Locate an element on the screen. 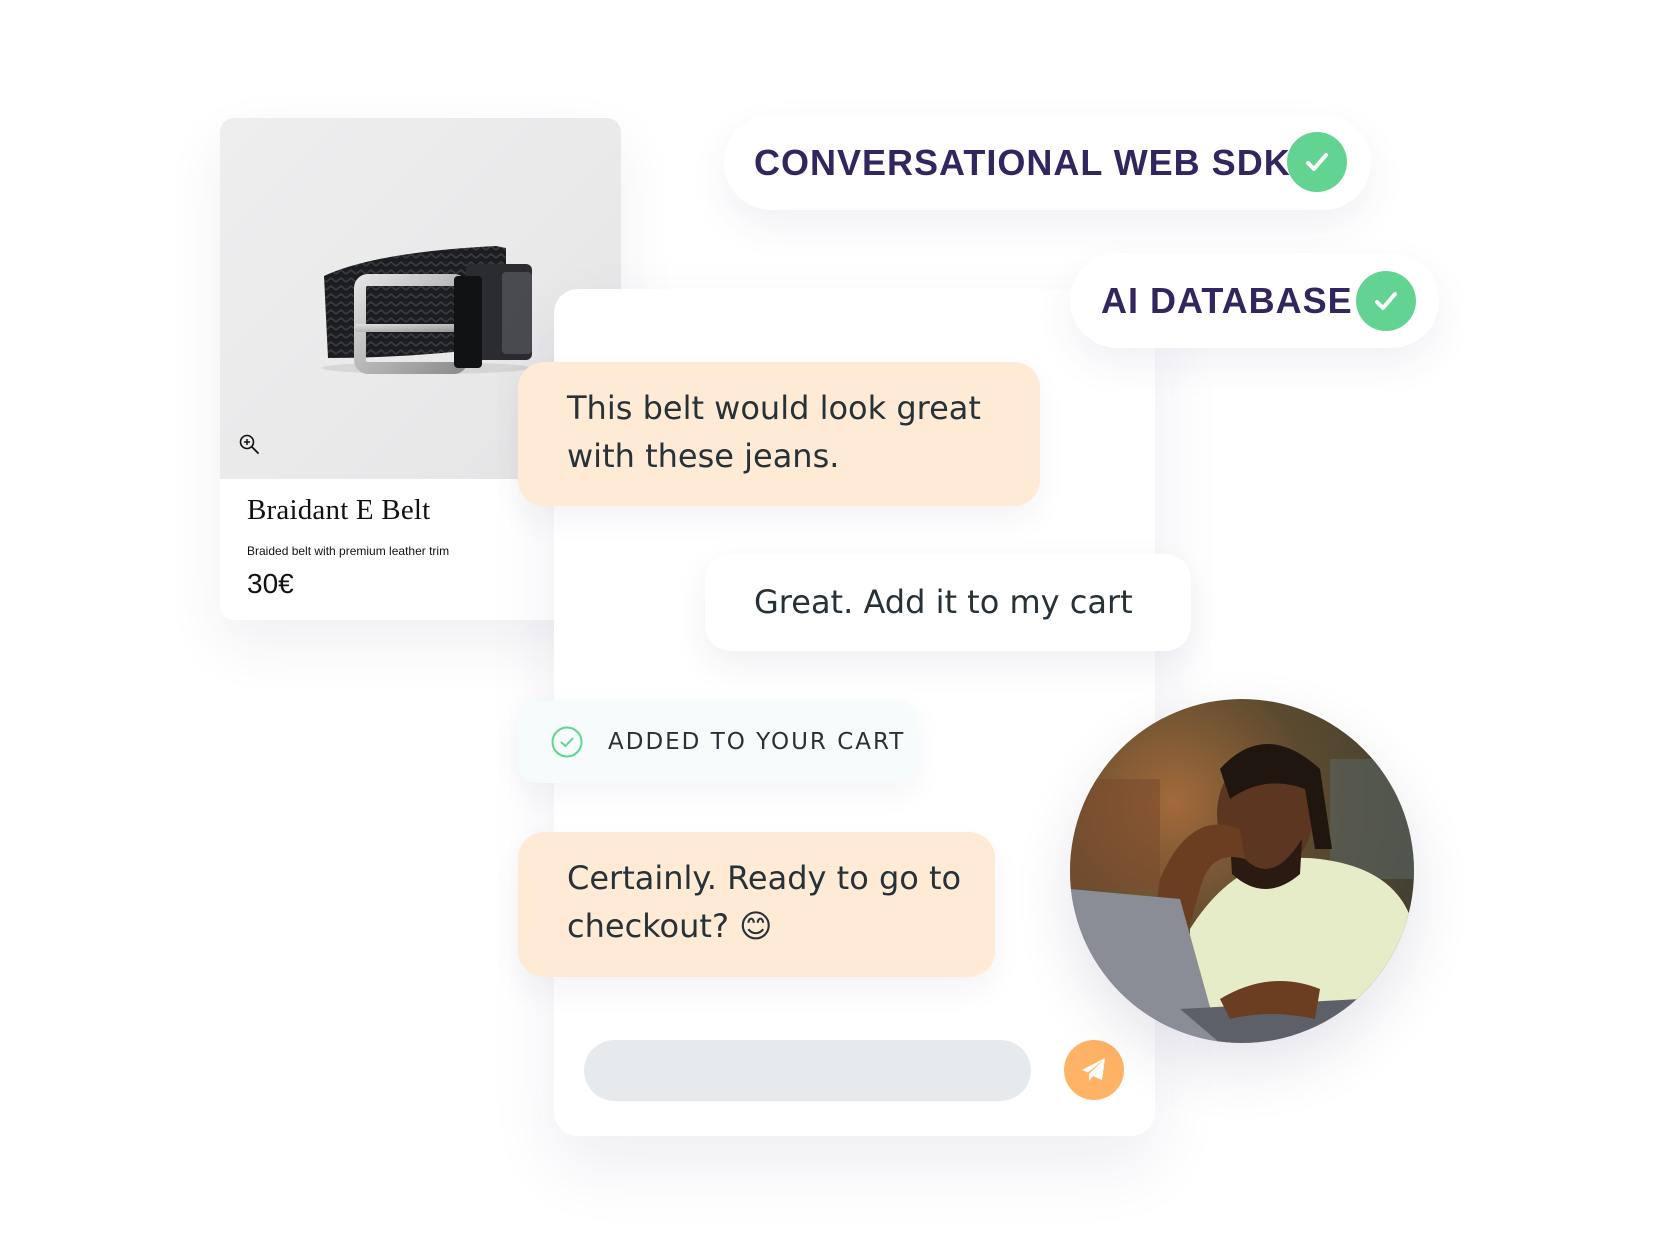  user-message: Great. Add it to my cart is located at coordinates (948, 602).